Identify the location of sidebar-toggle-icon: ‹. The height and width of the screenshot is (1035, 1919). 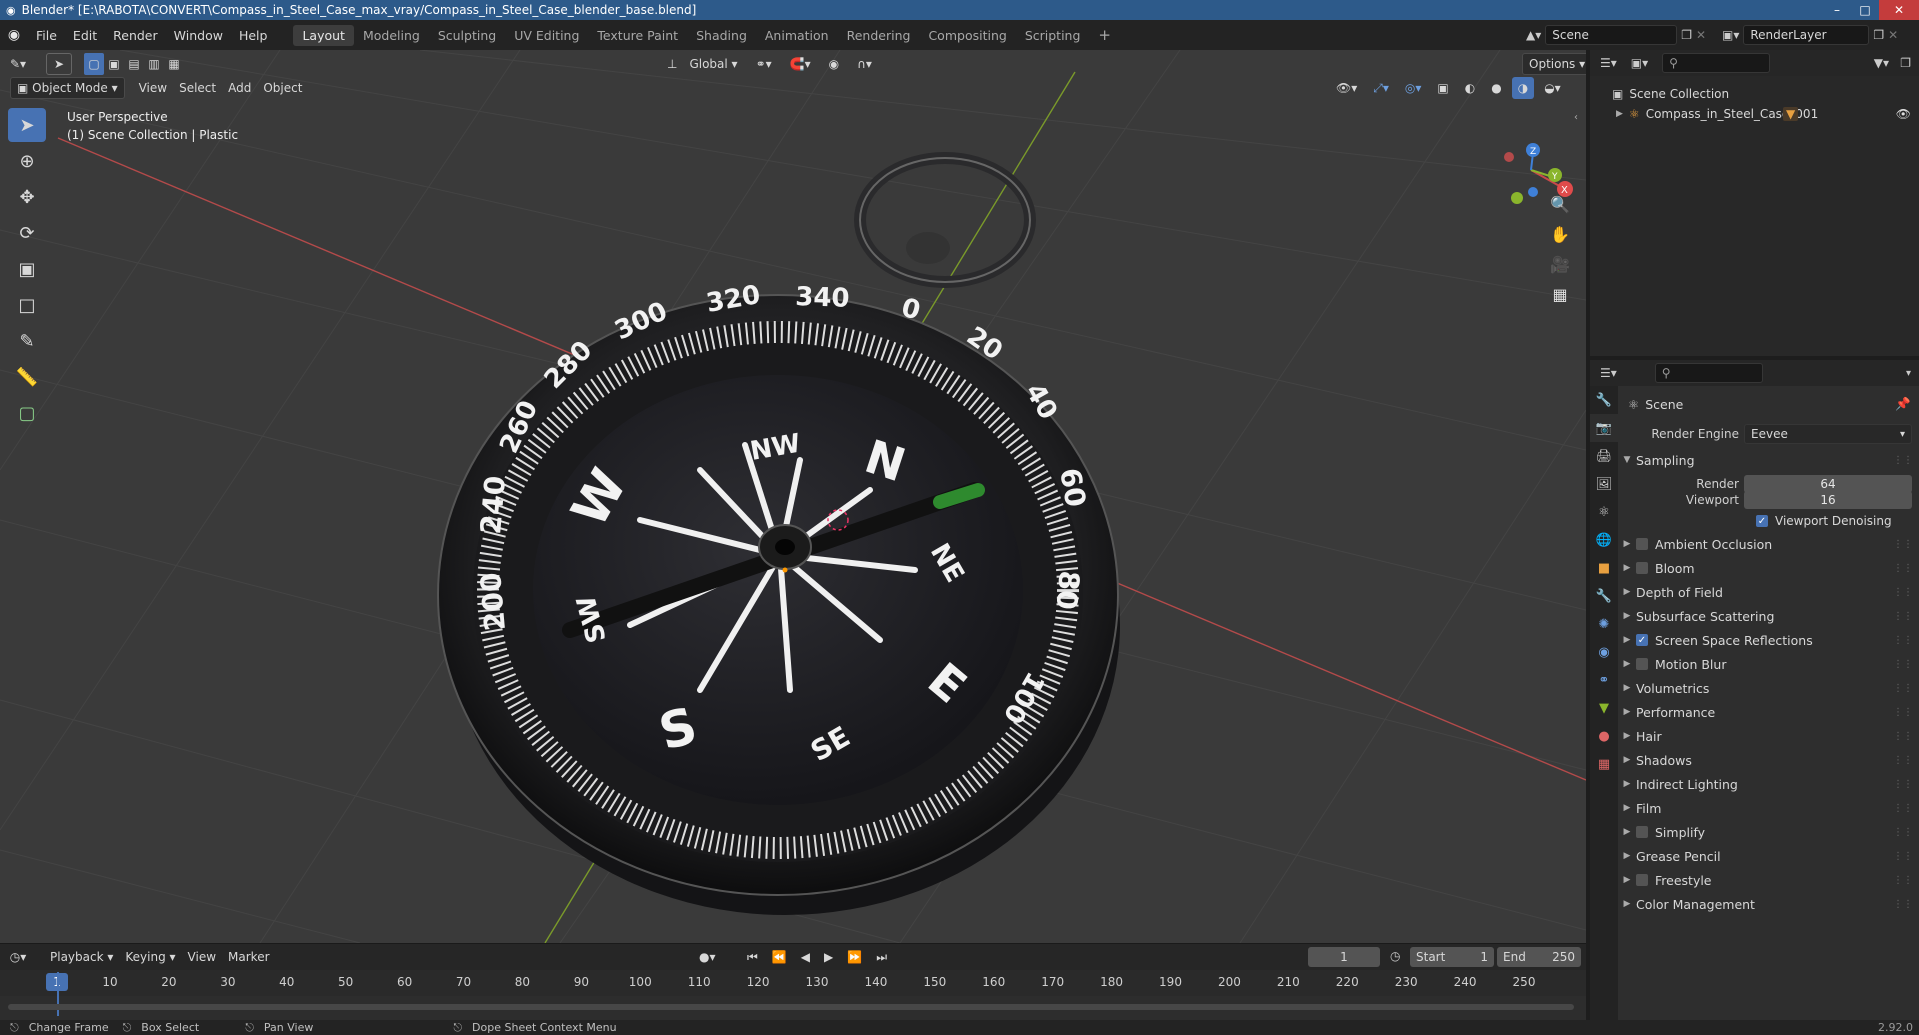
(1576, 117).